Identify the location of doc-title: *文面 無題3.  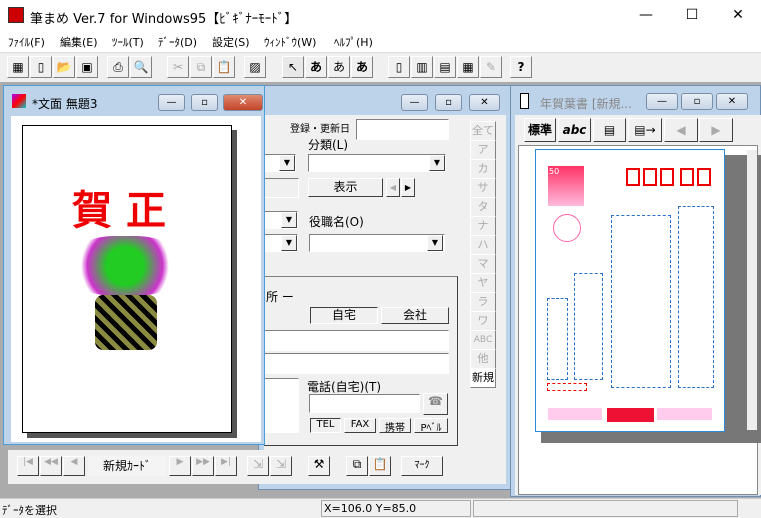
(65, 104).